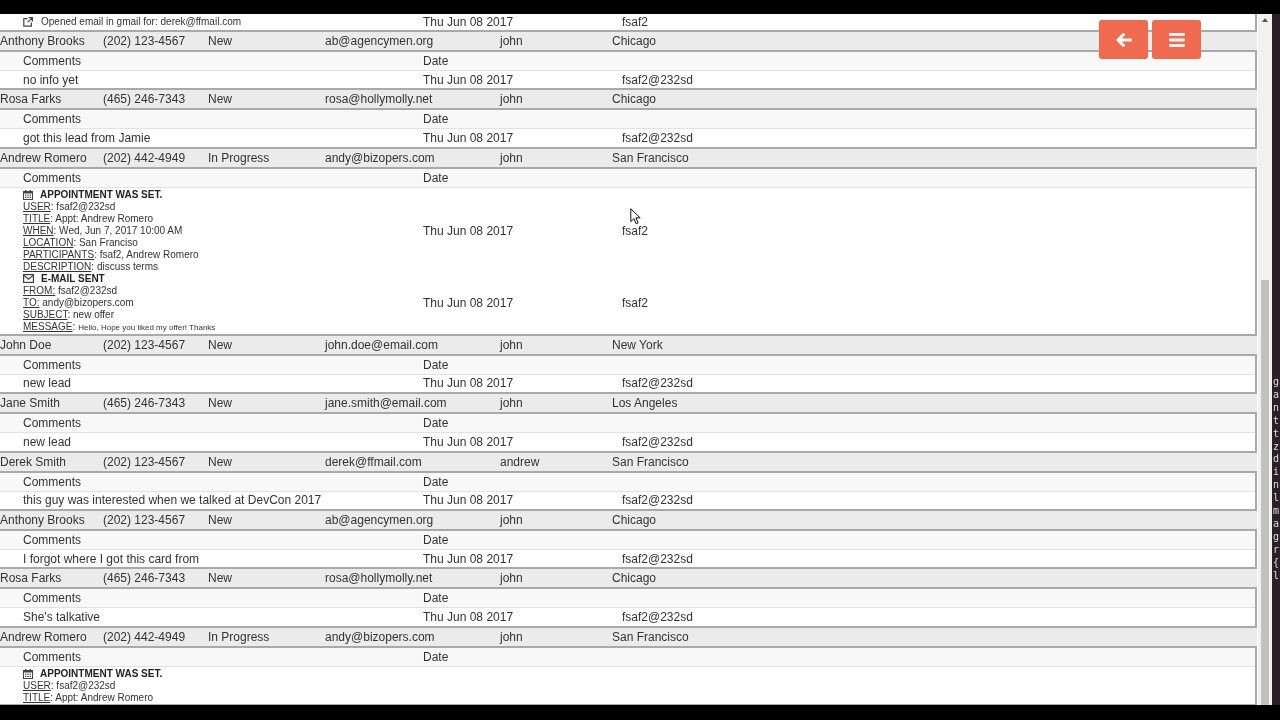 This screenshot has height=720, width=1280. What do you see at coordinates (1276, 473) in the screenshot?
I see `terminal-text: i` at bounding box center [1276, 473].